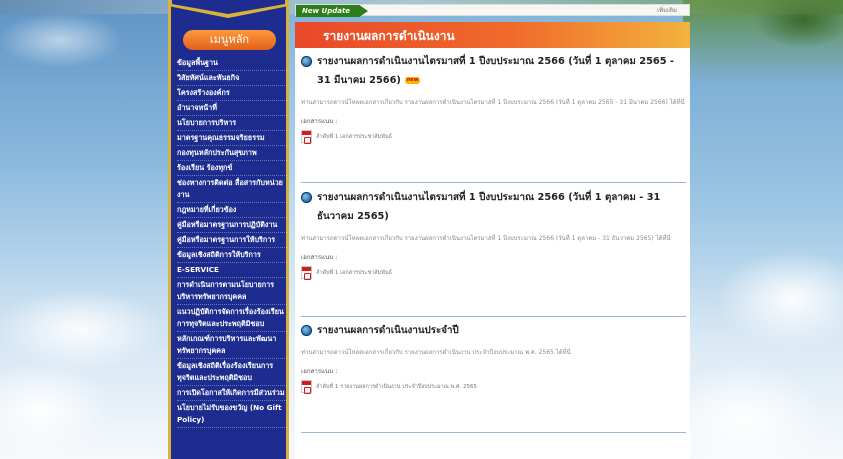 The image size is (843, 459). I want to click on sidebar-item-hr-development: หลักเกณฑ์การบริหารและพัฒนาทรัพยากรบุคคล, so click(232, 345).